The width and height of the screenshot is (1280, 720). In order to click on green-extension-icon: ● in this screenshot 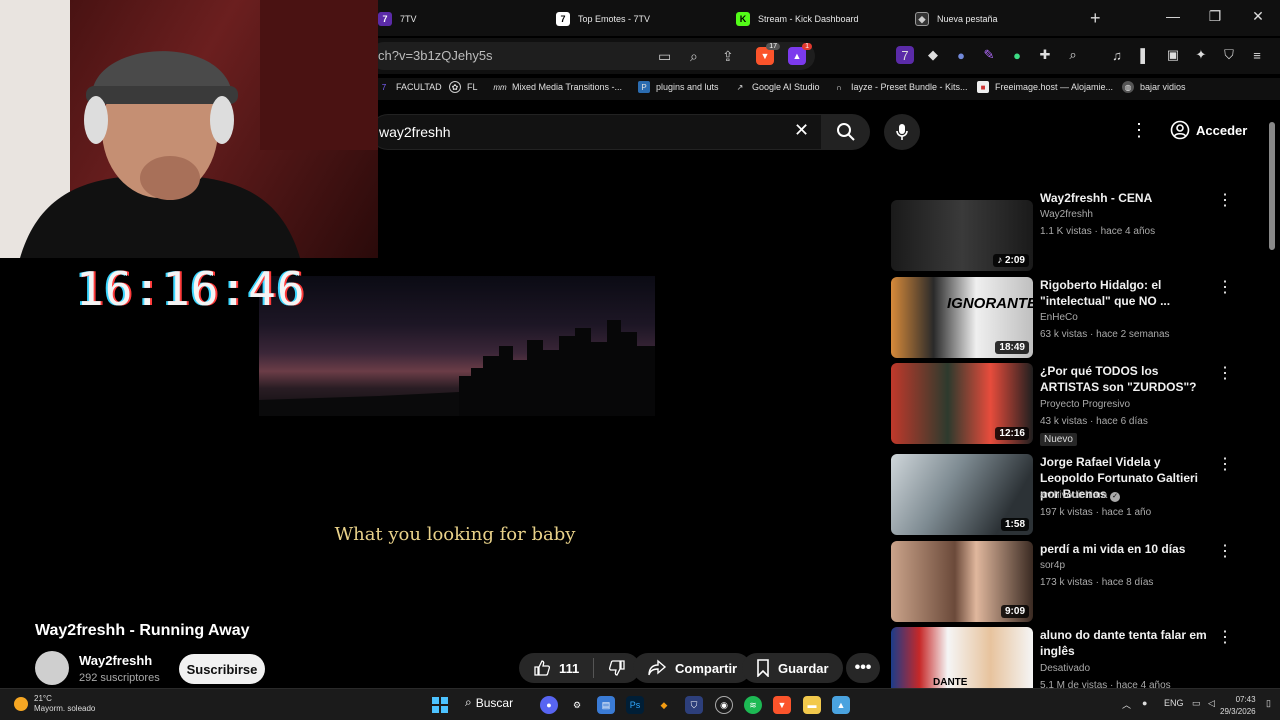, I will do `click(1017, 55)`.